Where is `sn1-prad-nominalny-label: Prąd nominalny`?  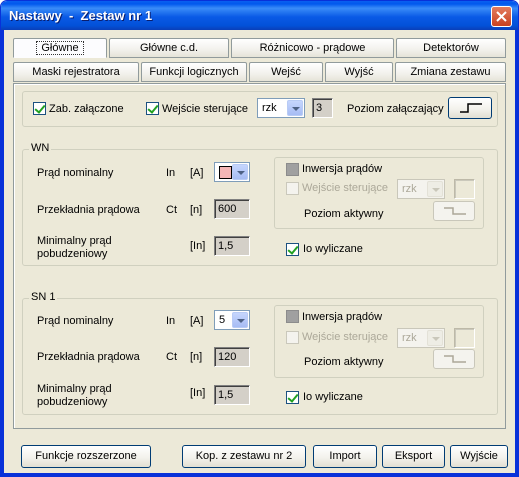 sn1-prad-nominalny-label: Prąd nominalny is located at coordinates (75, 321).